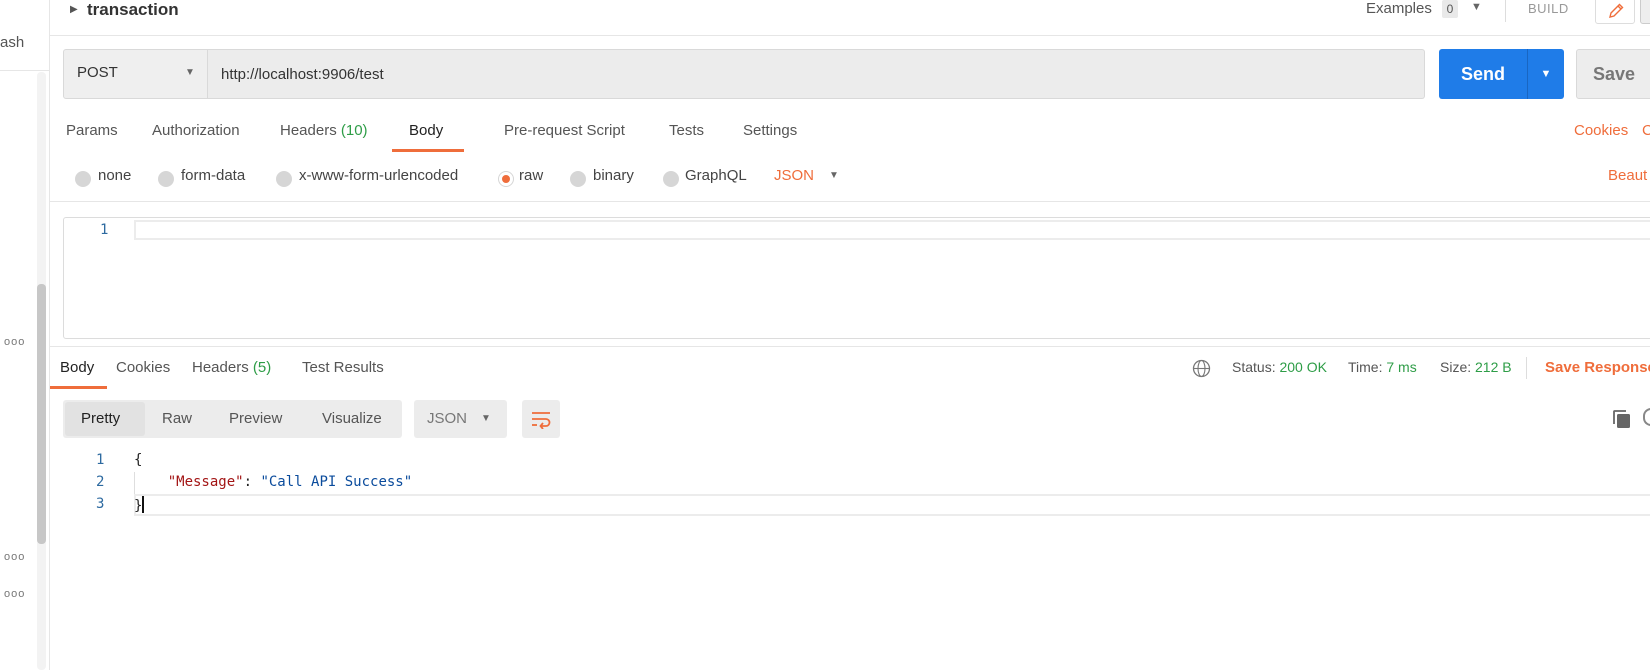 The height and width of the screenshot is (670, 1650). What do you see at coordinates (1401, 367) in the screenshot?
I see `time-value: 7 ms` at bounding box center [1401, 367].